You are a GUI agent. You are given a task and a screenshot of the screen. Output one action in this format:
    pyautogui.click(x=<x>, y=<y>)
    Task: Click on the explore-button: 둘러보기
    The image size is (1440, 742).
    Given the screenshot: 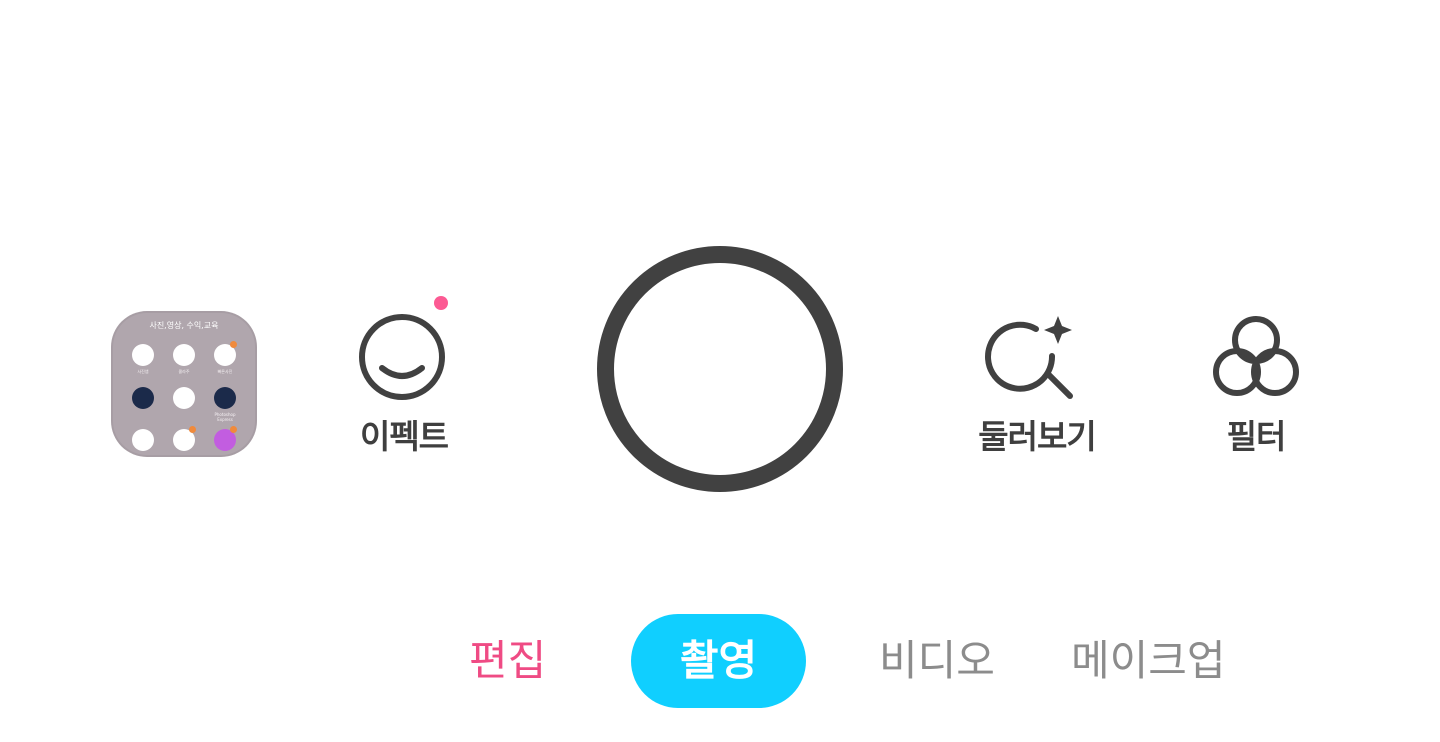 What is the action you would take?
    pyautogui.click(x=1037, y=385)
    